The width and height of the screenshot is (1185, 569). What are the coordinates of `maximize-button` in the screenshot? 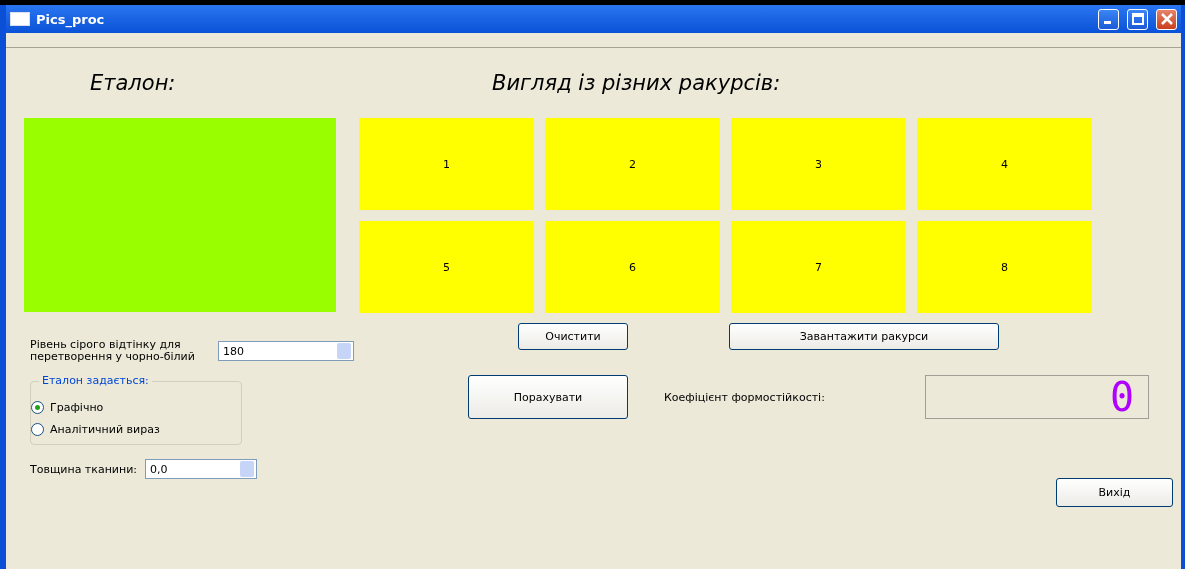 It's located at (1137, 19).